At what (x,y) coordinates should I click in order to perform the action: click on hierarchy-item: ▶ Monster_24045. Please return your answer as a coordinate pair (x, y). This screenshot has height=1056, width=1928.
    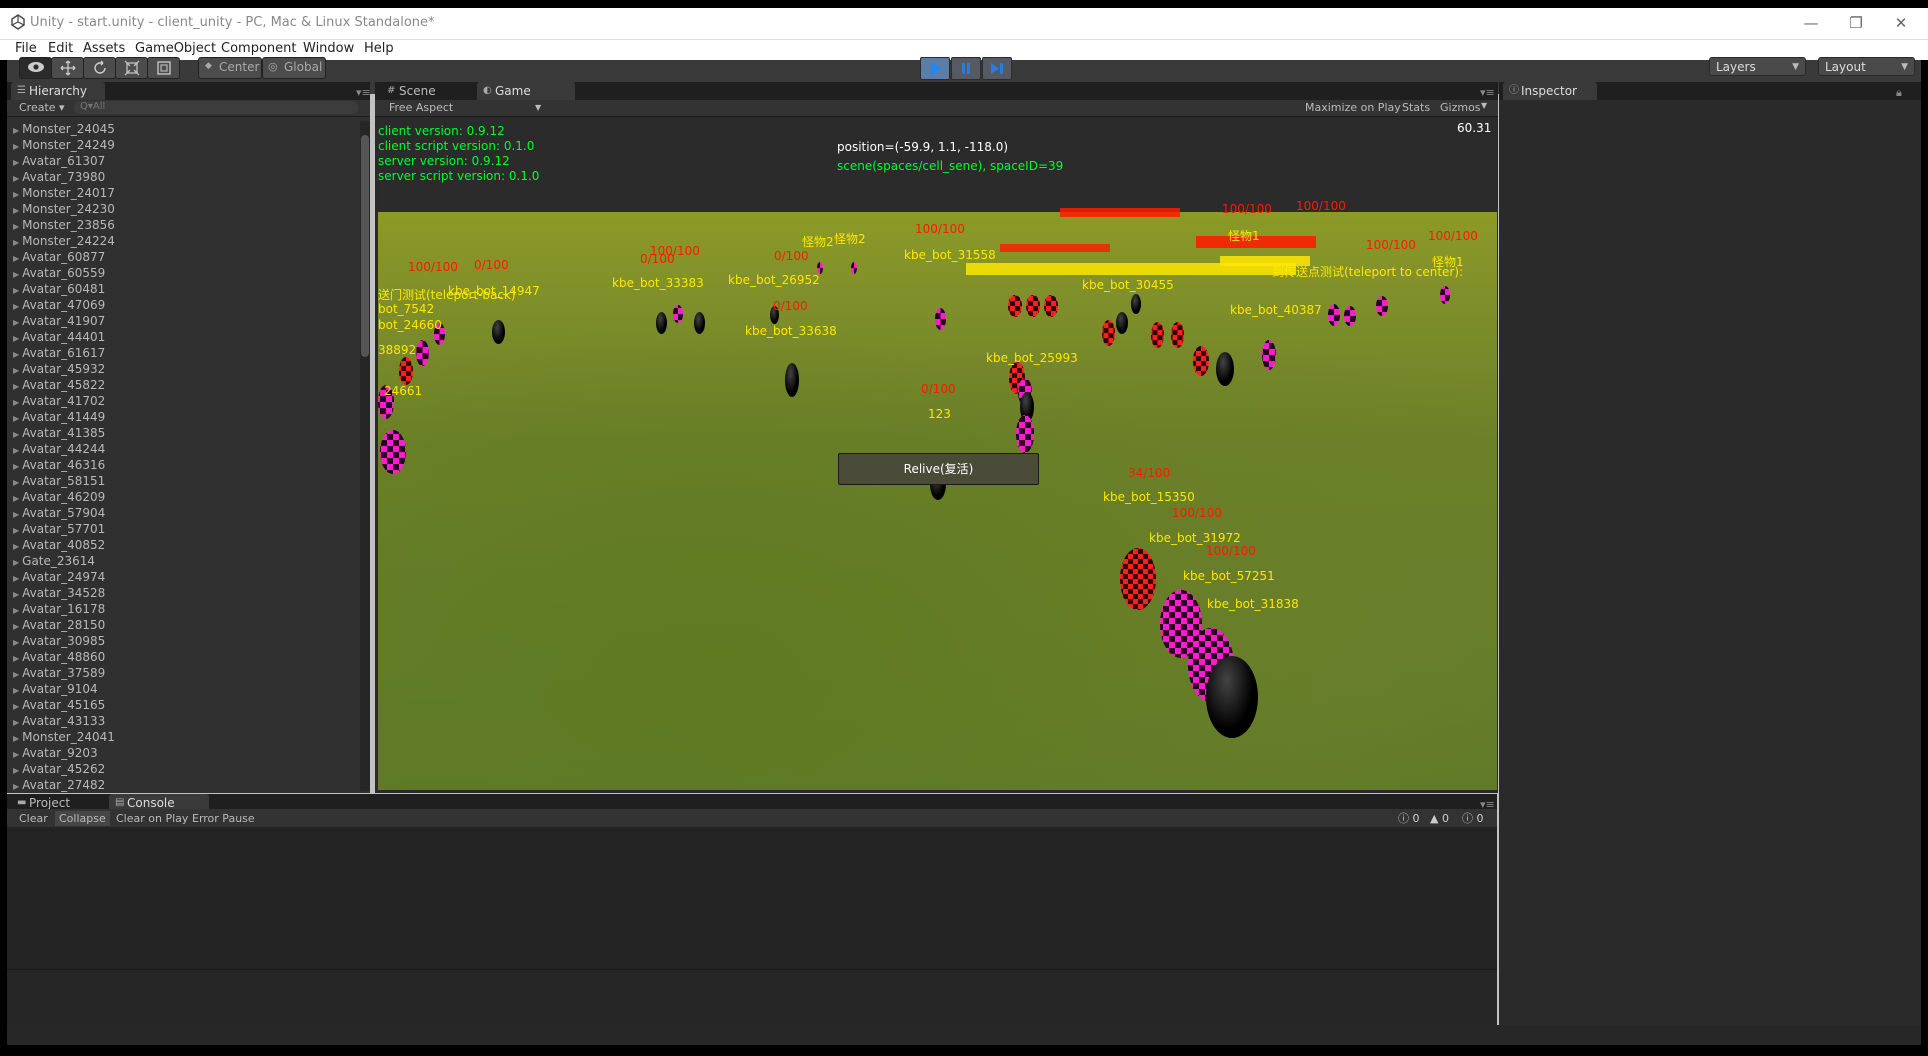
    Looking at the image, I should click on (183, 129).